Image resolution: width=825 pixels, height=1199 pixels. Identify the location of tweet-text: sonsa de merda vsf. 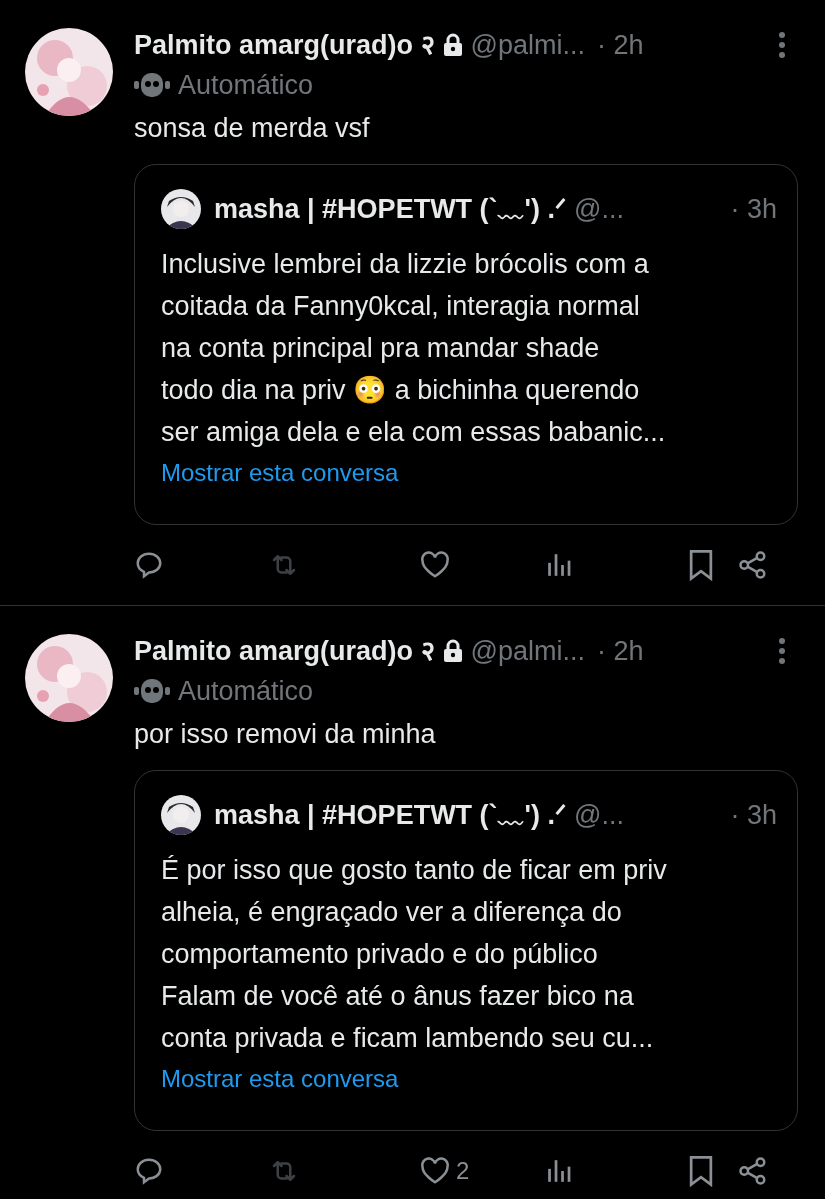
(252, 128).